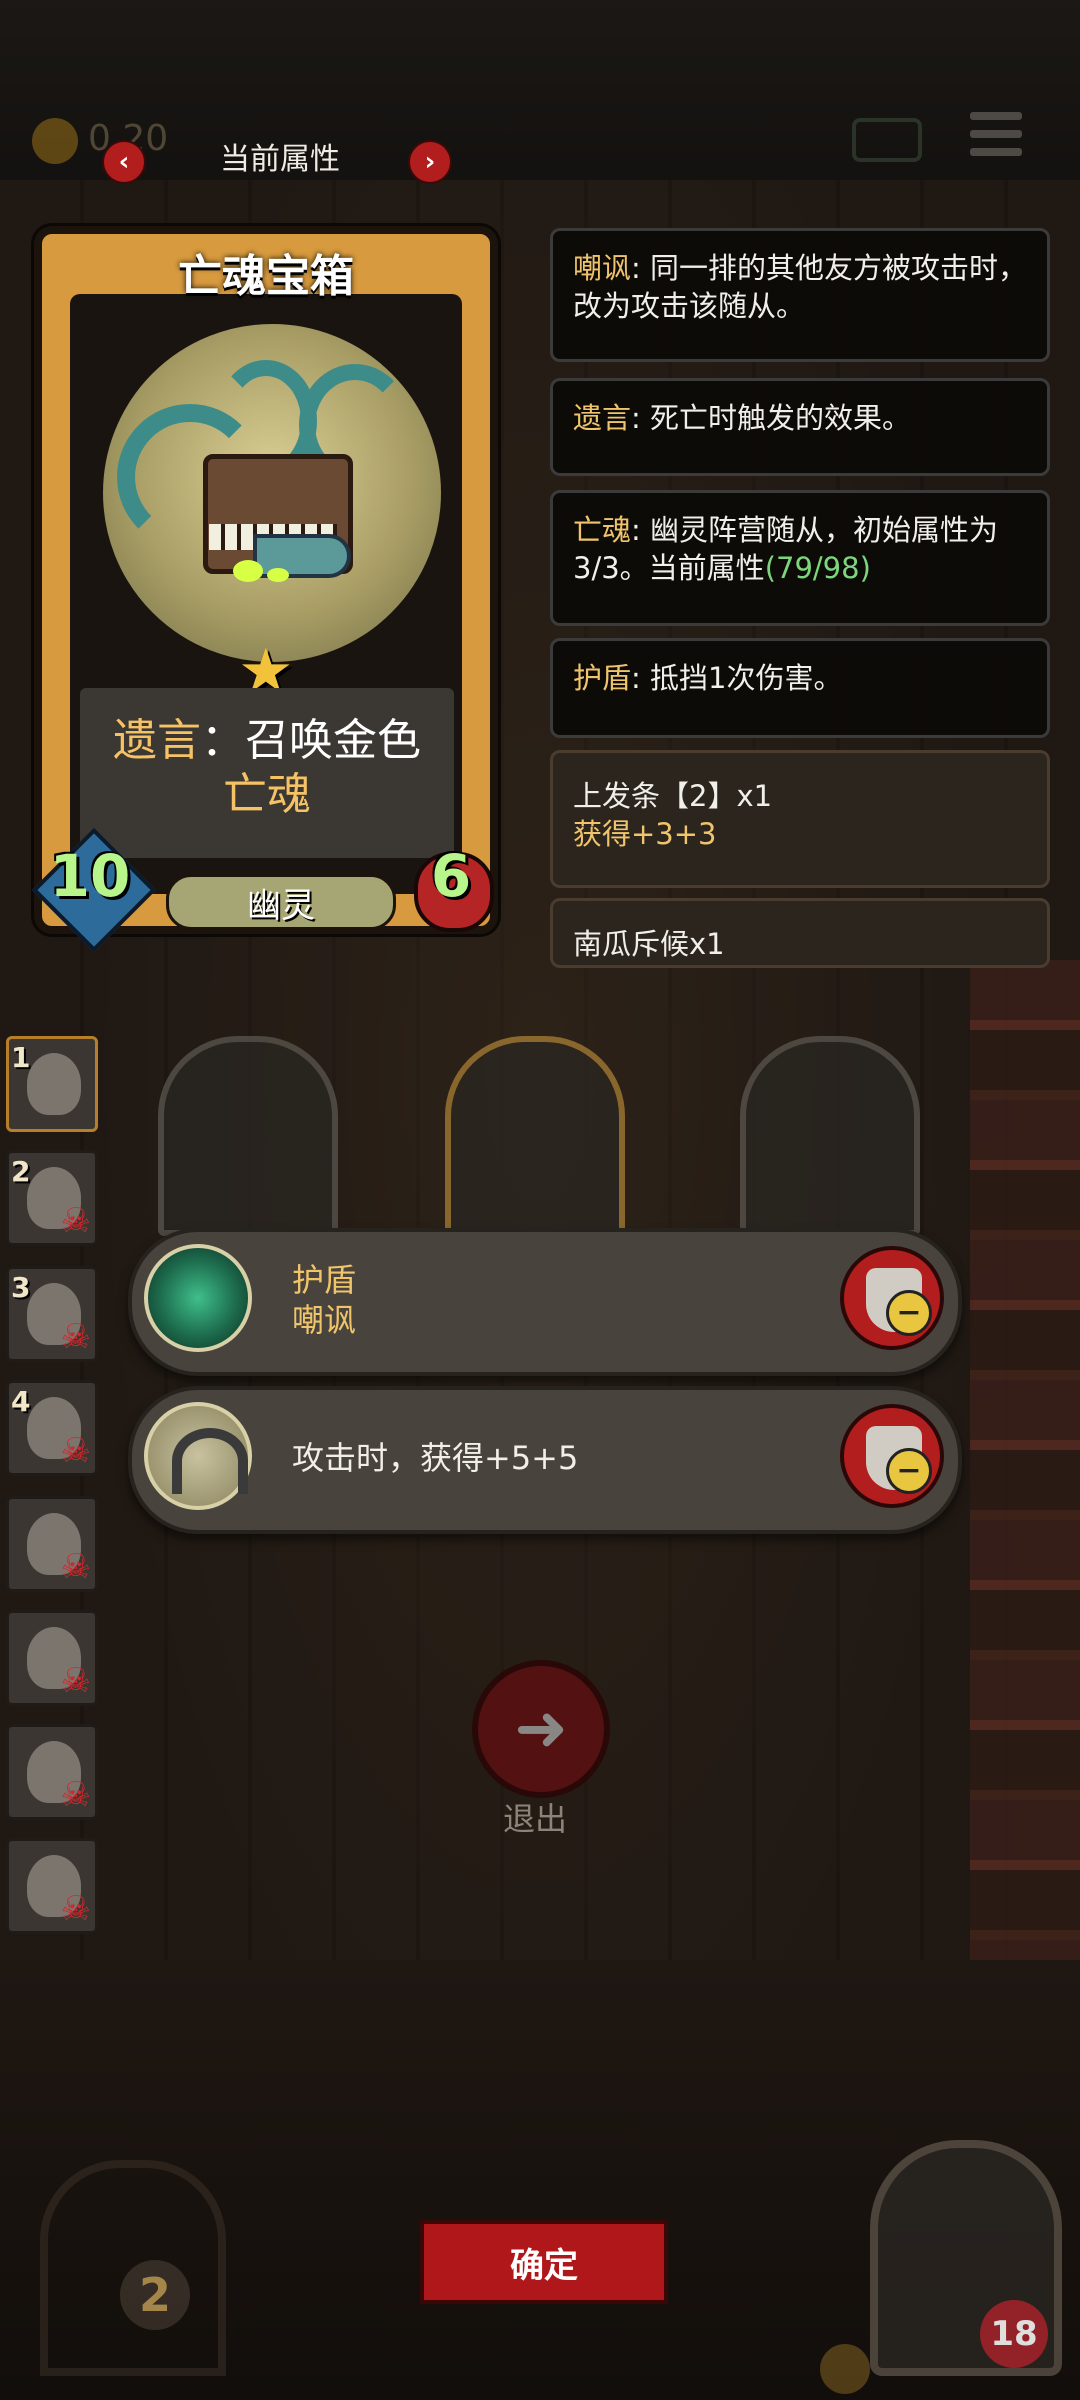  Describe the element at coordinates (333, 740) in the screenshot. I see `desc-main: 召唤金色` at that location.